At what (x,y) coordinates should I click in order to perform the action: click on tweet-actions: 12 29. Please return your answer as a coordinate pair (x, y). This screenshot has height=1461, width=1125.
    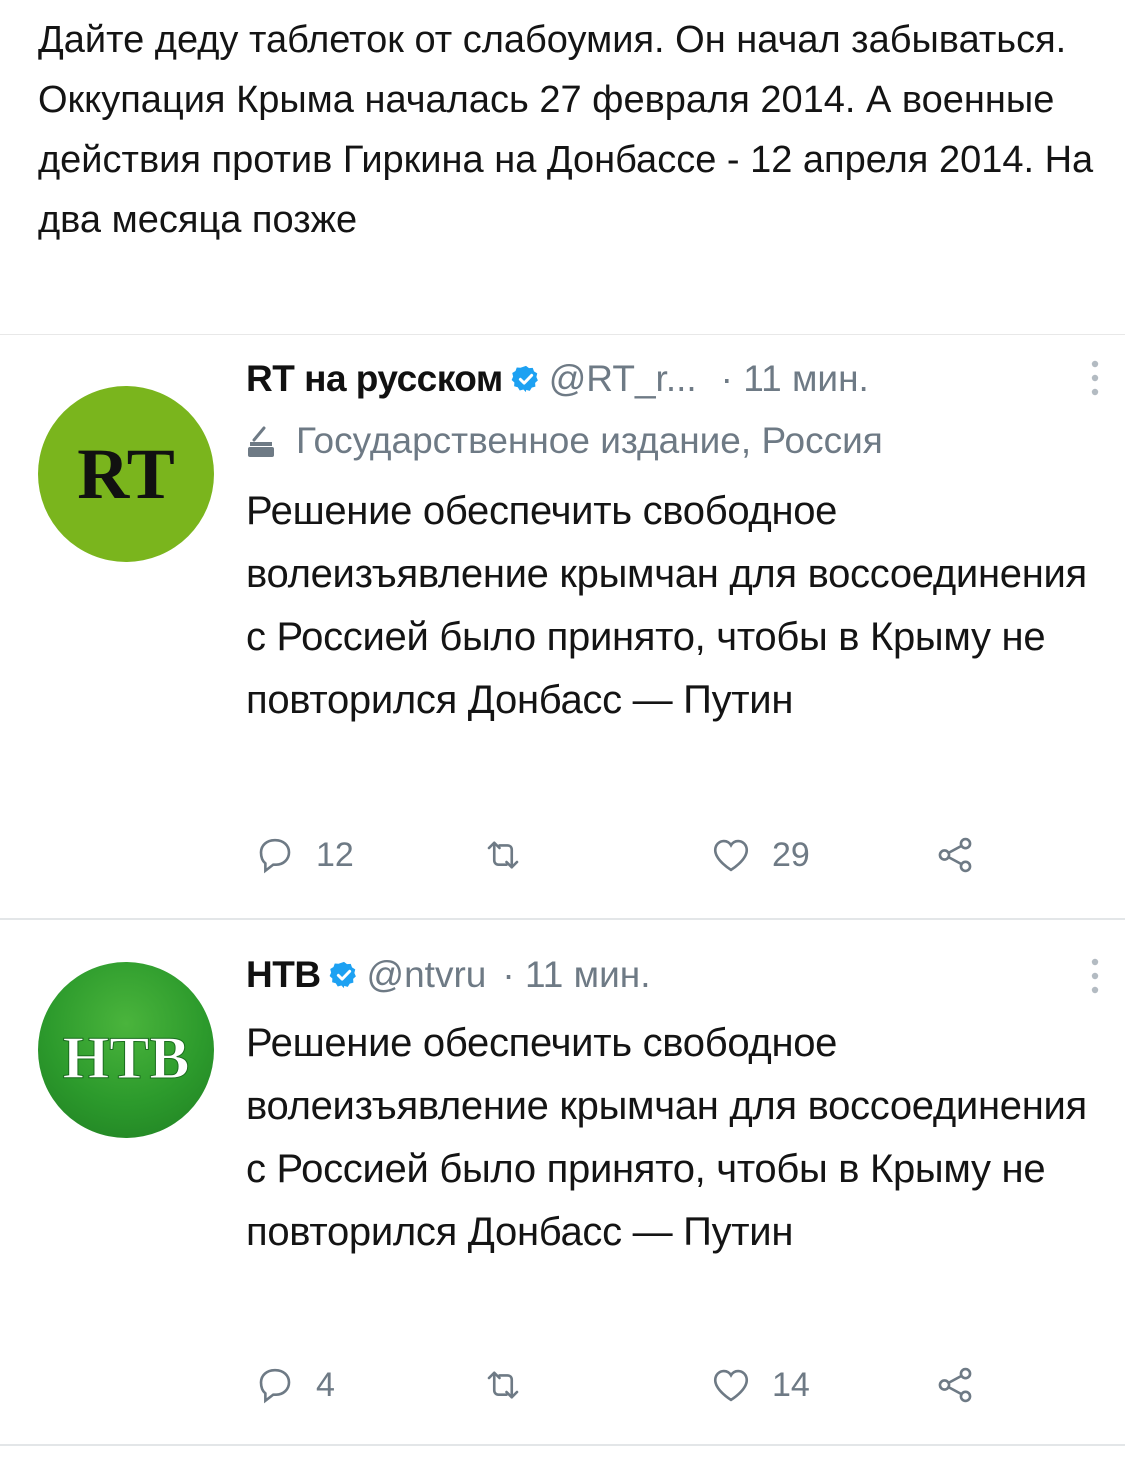
    Looking at the image, I should click on (626, 855).